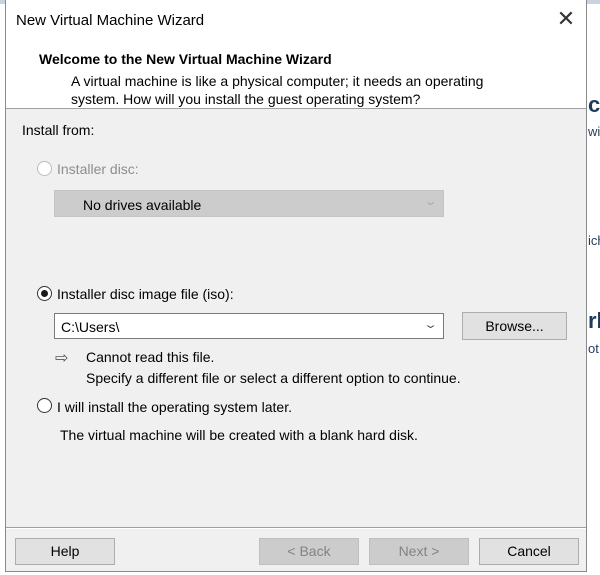  I want to click on background-text: c, so click(594, 104).